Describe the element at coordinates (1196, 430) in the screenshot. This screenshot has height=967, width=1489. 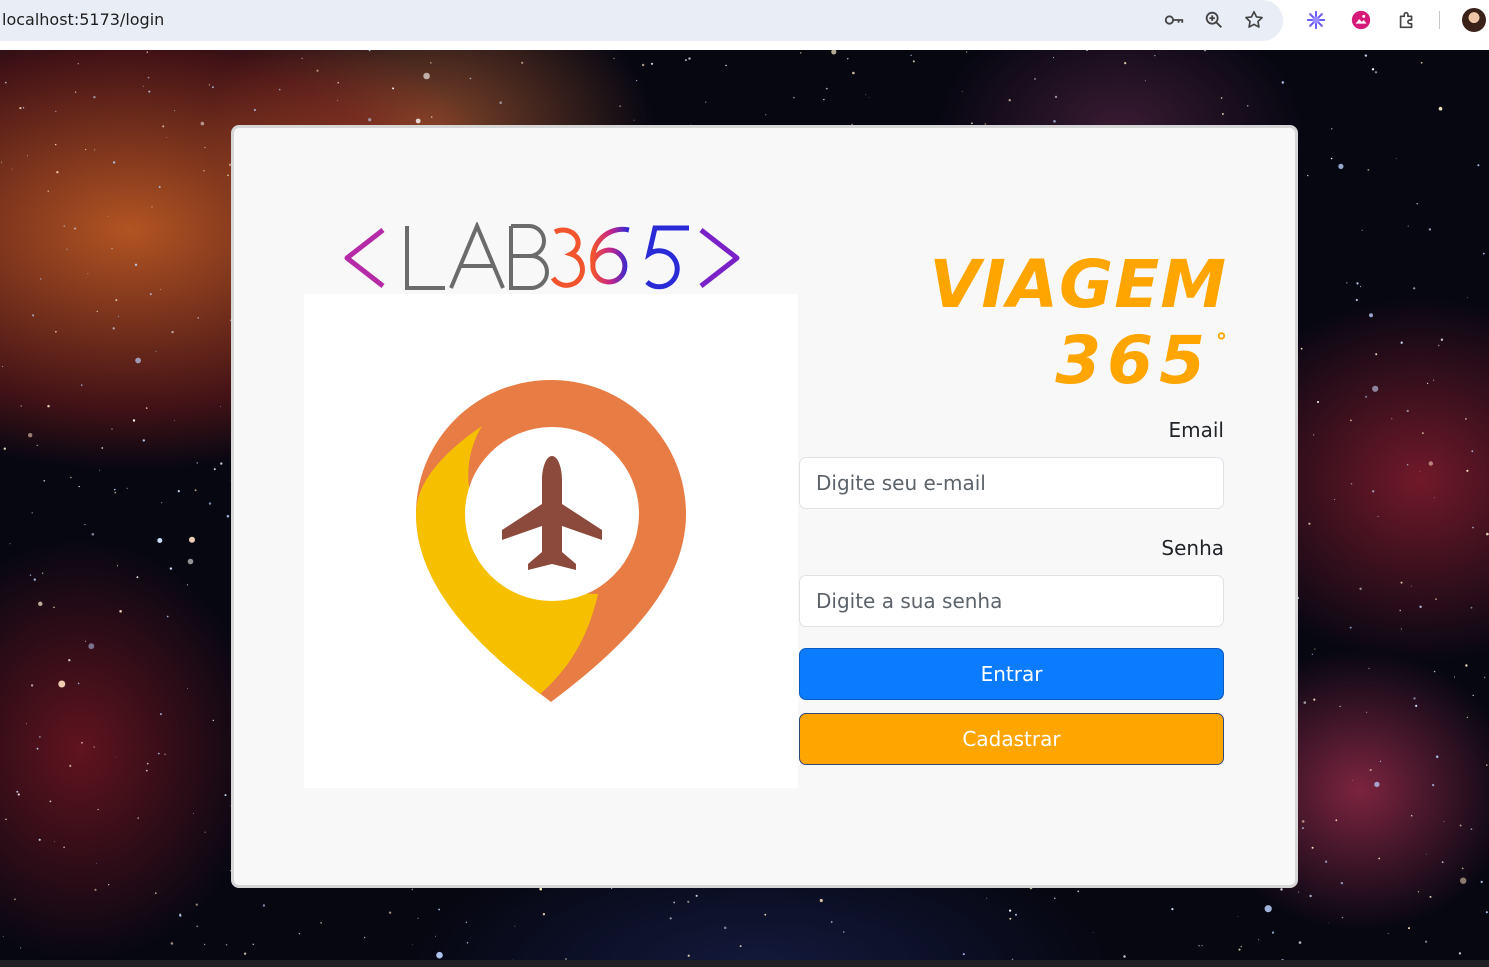
I see `email-label: Email` at that location.